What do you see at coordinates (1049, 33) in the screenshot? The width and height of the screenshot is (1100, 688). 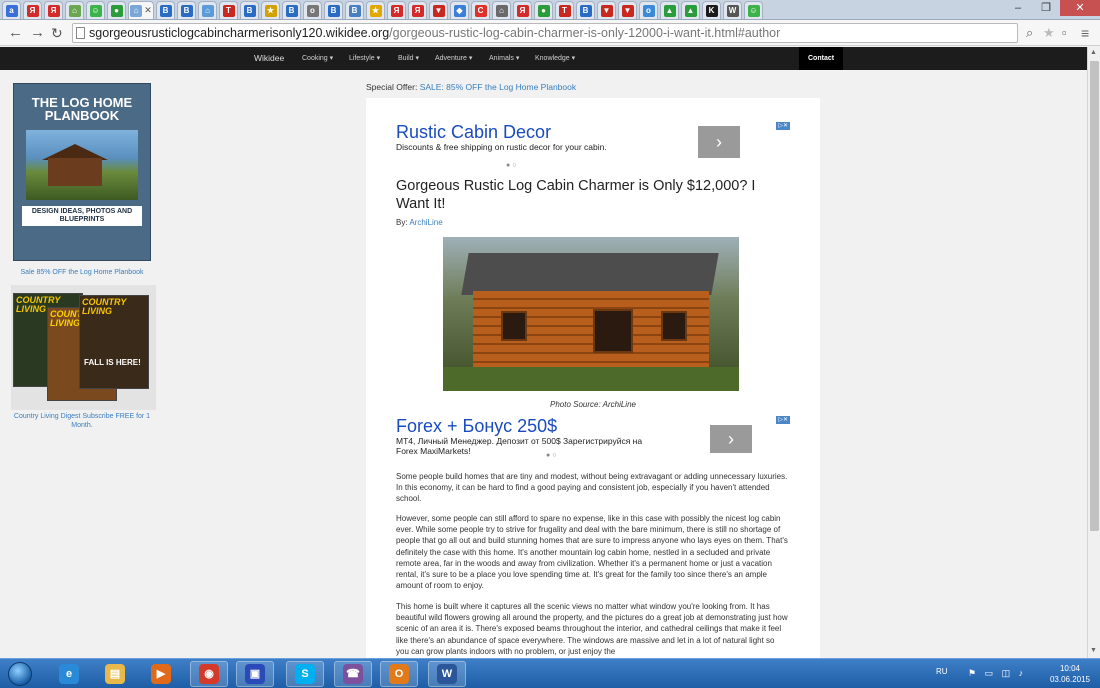 I see `bookmark-star-icon: ★` at bounding box center [1049, 33].